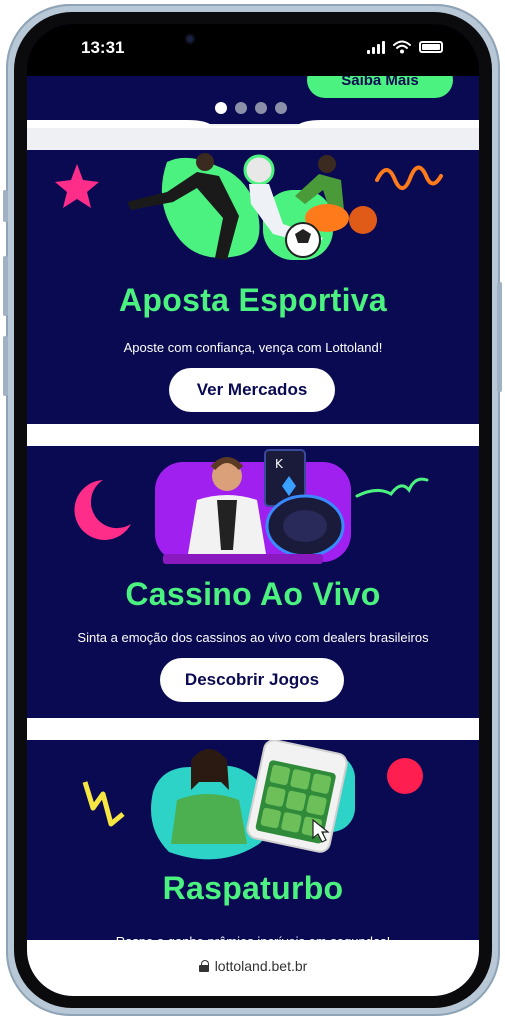  What do you see at coordinates (77, 186) in the screenshot?
I see `star-icon` at bounding box center [77, 186].